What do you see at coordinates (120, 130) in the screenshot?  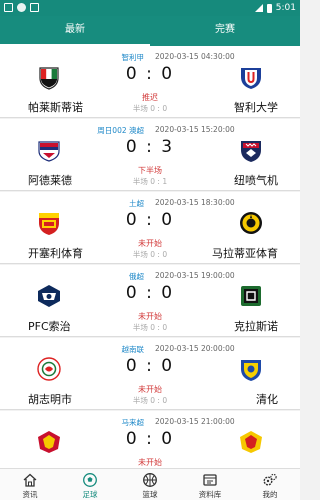 I see `league-name: 周日002 澳超` at bounding box center [120, 130].